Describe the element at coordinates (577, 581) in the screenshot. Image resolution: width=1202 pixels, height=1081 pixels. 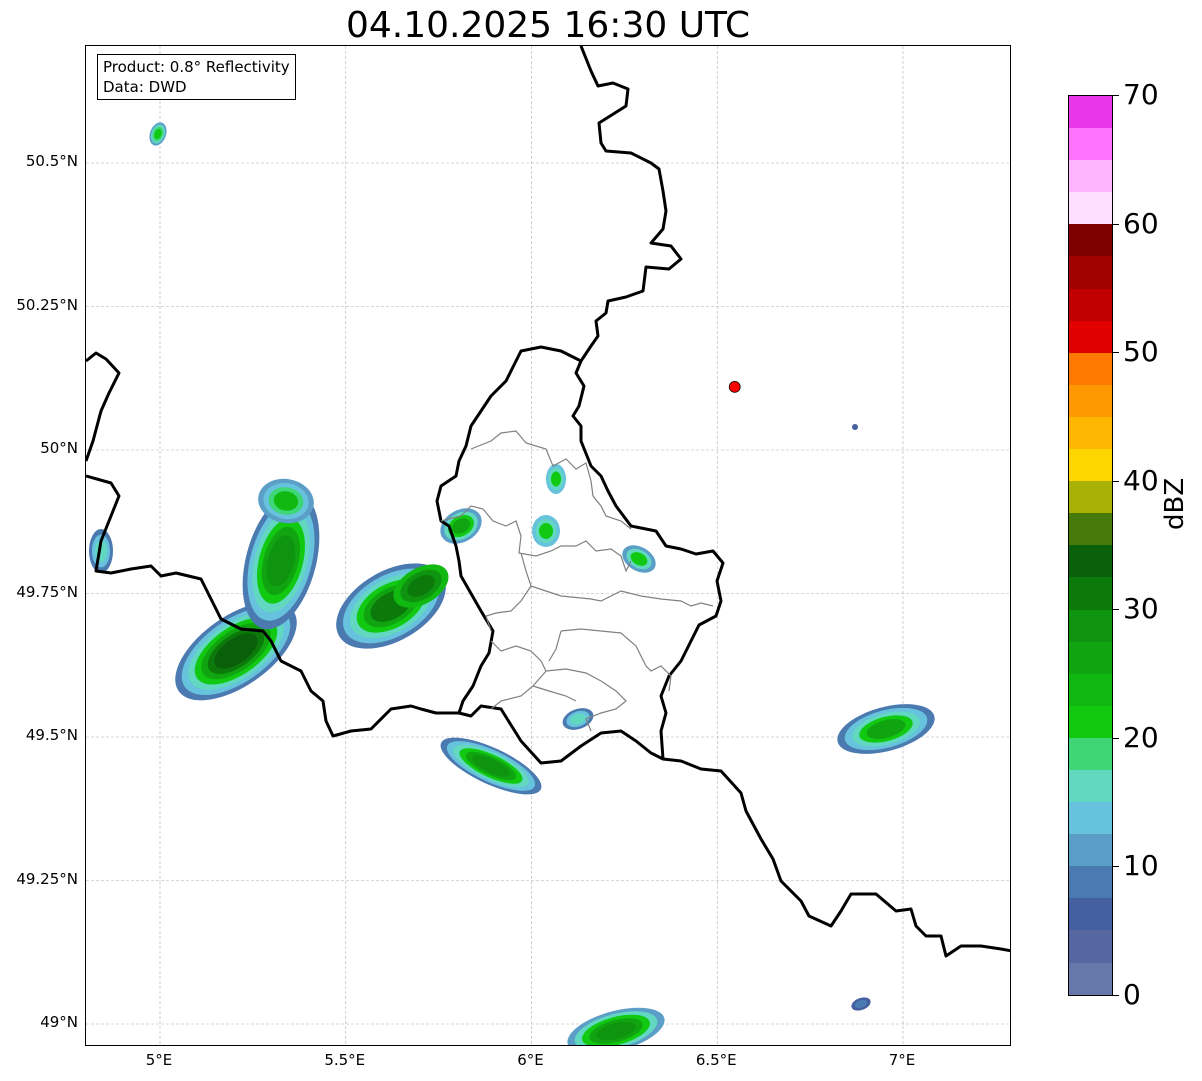
I see `admin-subborders` at that location.